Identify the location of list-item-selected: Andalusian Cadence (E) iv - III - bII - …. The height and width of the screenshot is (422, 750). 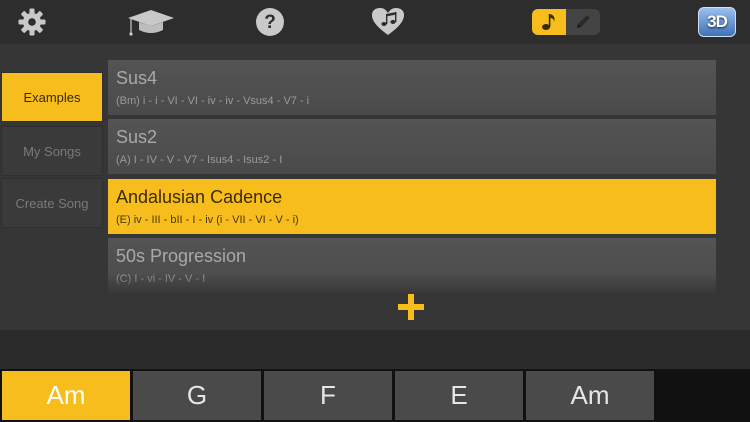
(412, 206).